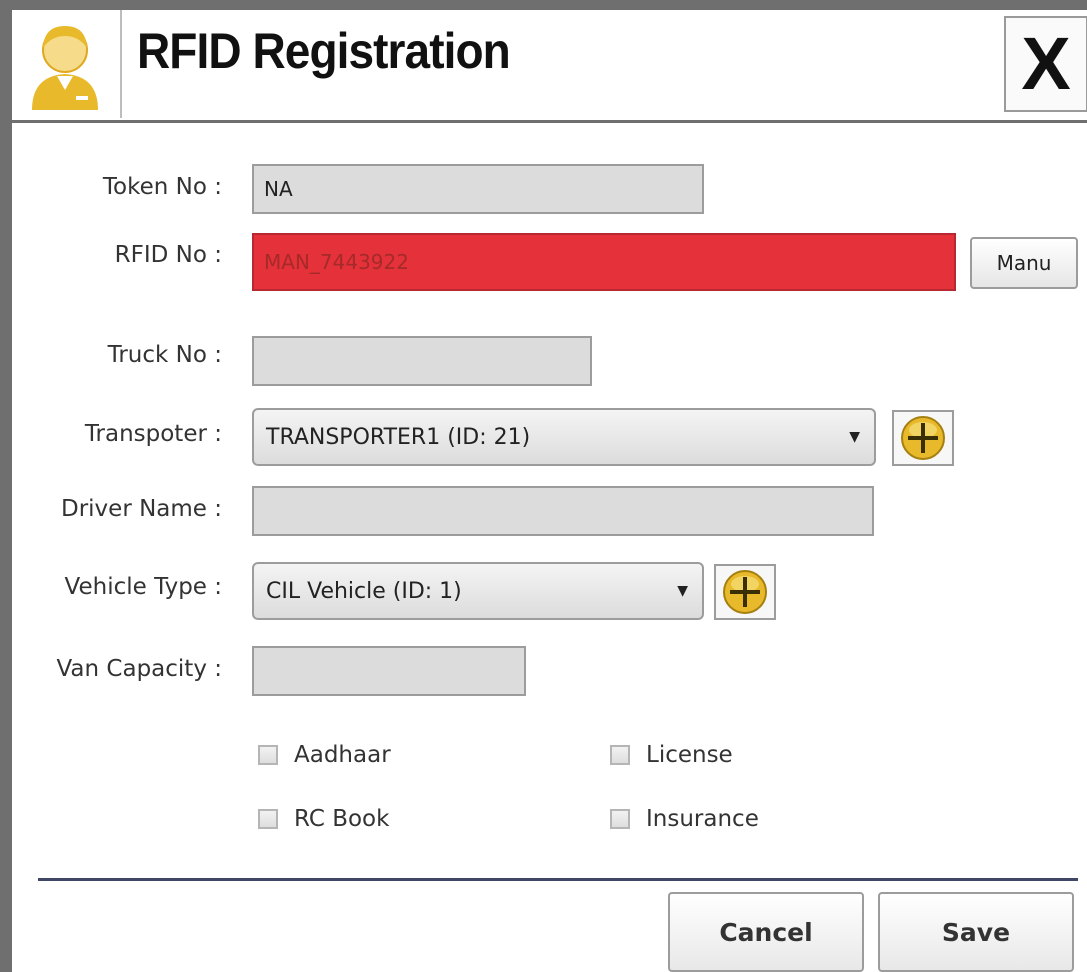 The height and width of the screenshot is (972, 1087). What do you see at coordinates (564, 437) in the screenshot?
I see `transporter-select: TRANSPORTER1 (ID: 21) ▼` at bounding box center [564, 437].